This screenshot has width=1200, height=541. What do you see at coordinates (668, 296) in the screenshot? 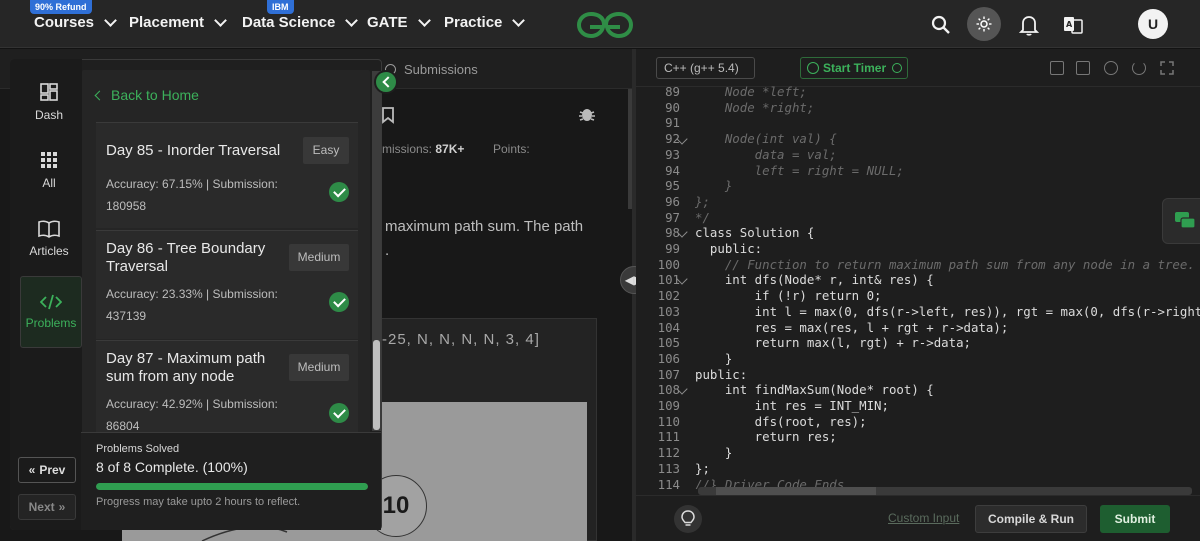
I see `line-number: 102` at bounding box center [668, 296].